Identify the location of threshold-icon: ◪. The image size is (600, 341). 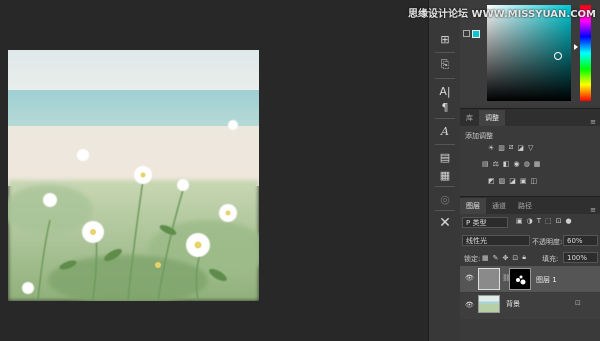
(512, 181).